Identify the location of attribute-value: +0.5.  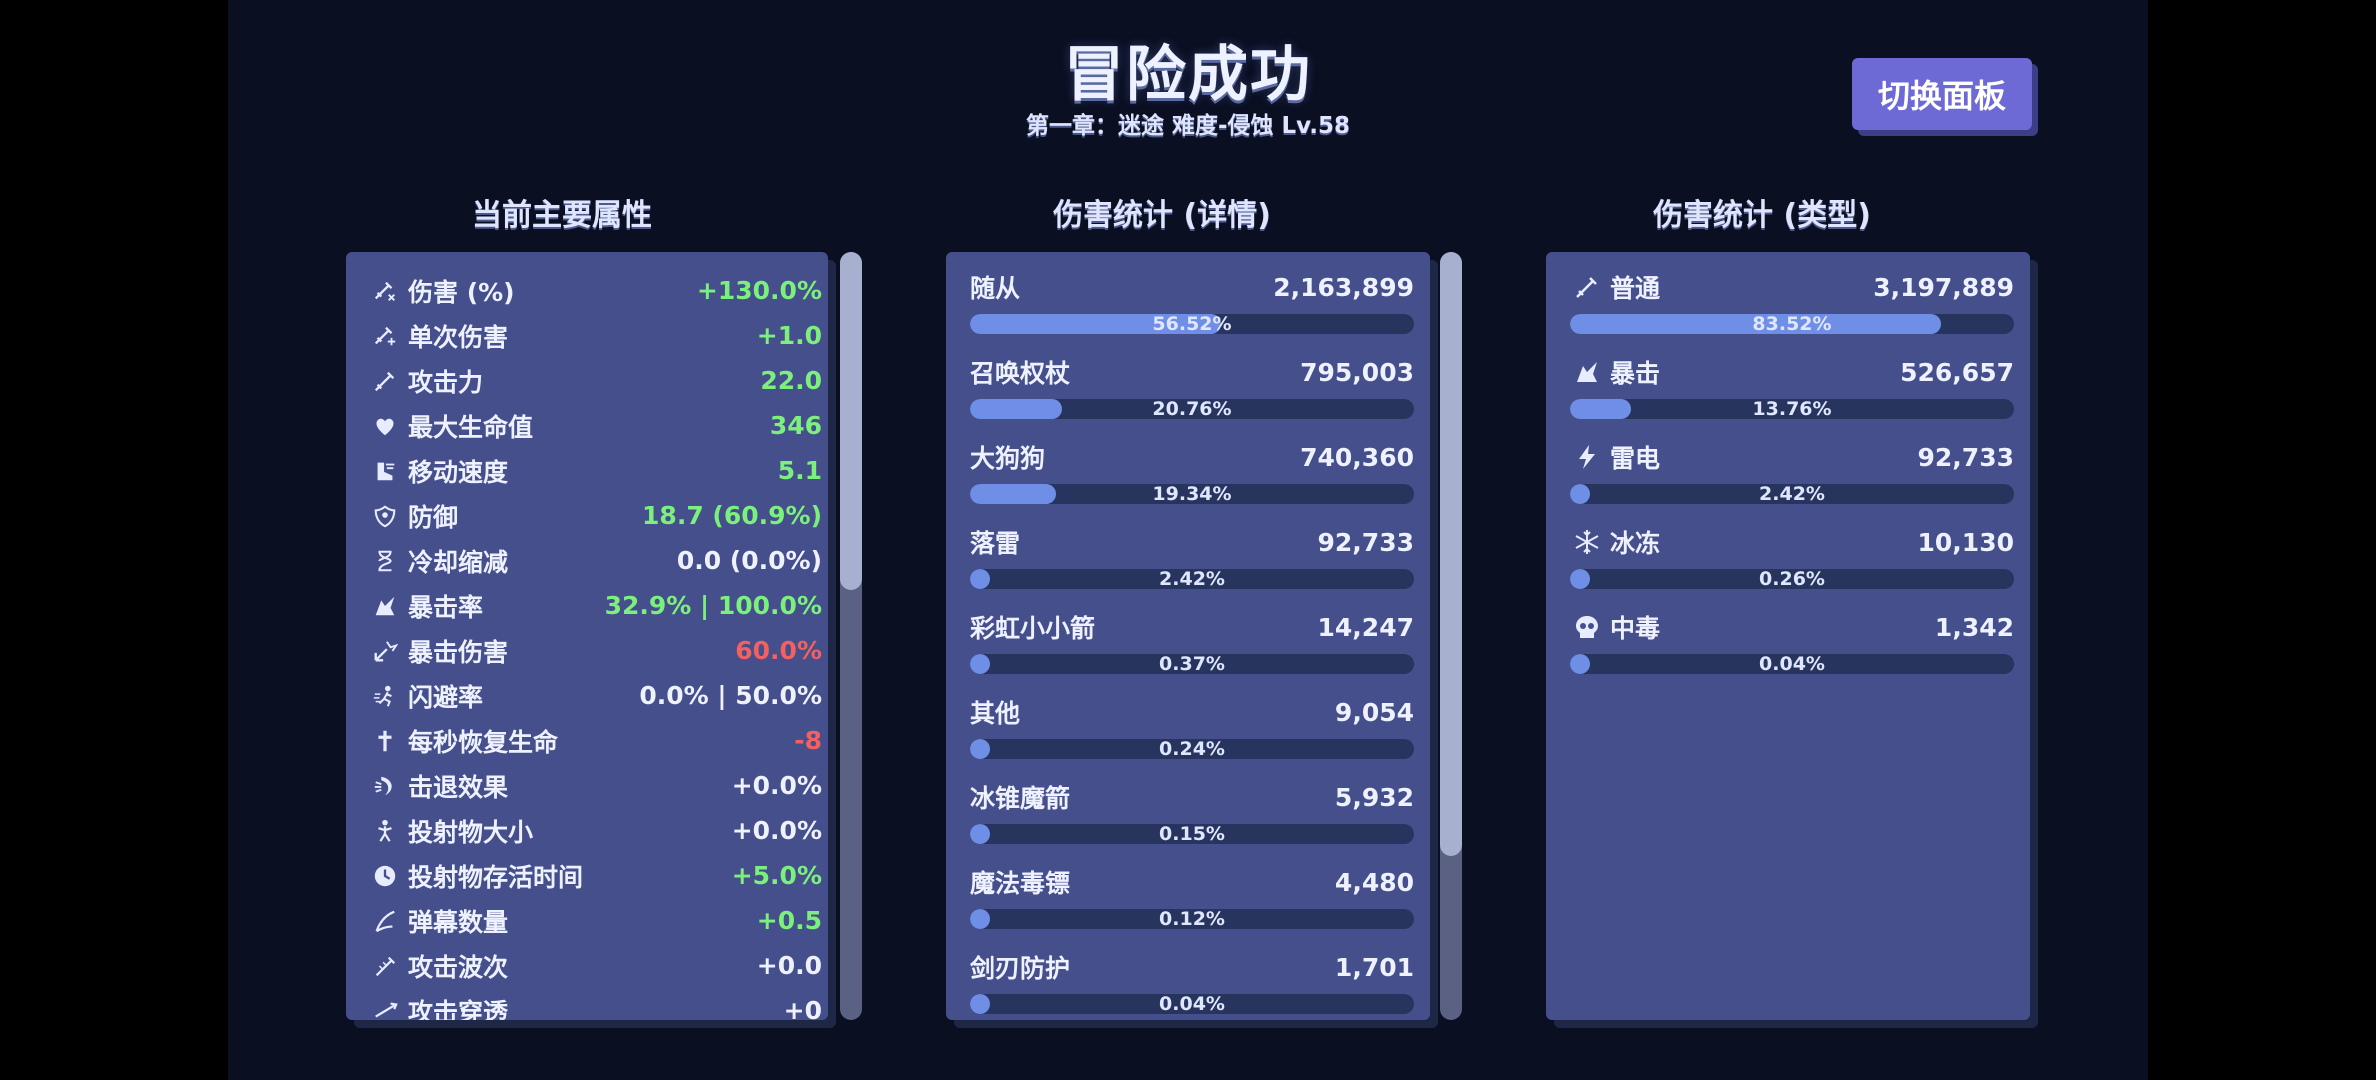
(789, 920).